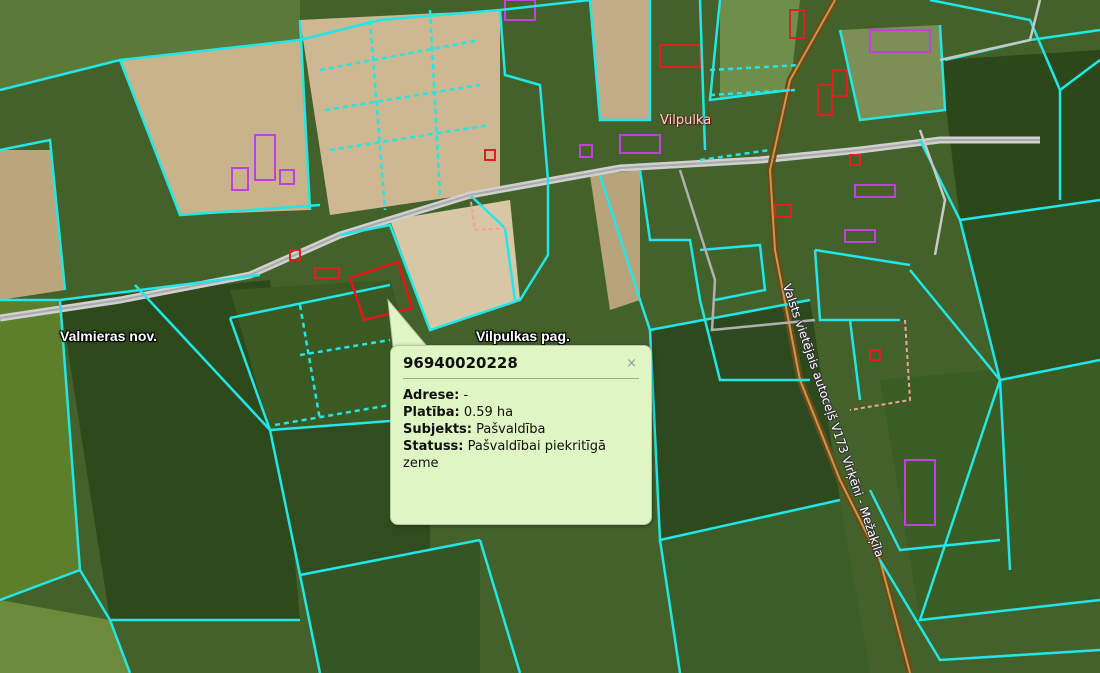  What do you see at coordinates (521, 366) in the screenshot?
I see `parcel-id: 96940020228` at bounding box center [521, 366].